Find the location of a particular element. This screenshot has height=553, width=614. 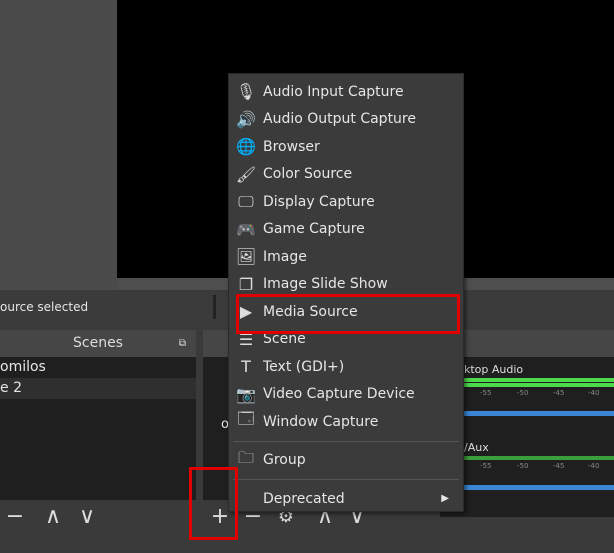

menu-item-label: Game Capture is located at coordinates (314, 229).